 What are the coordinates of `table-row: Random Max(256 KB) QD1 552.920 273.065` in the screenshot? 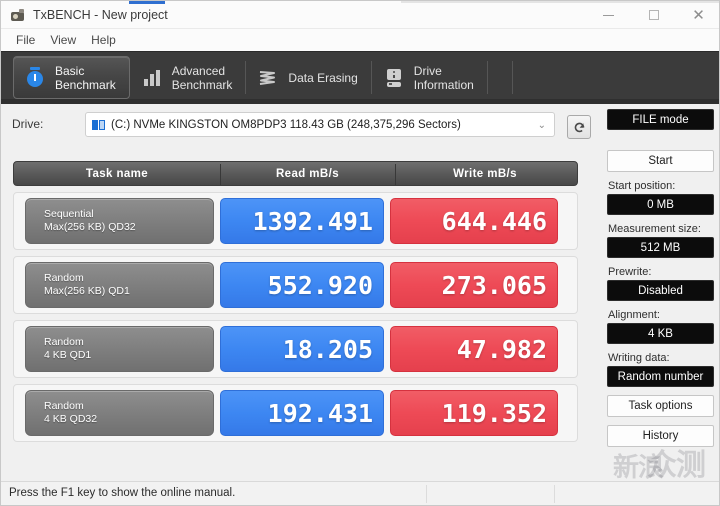 It's located at (295, 285).